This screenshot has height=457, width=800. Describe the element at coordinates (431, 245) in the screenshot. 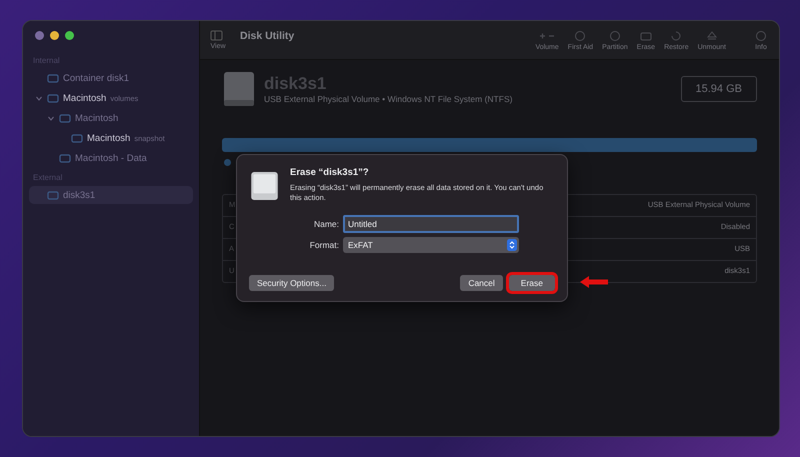

I see `format-dropdown: ExFAT` at that location.